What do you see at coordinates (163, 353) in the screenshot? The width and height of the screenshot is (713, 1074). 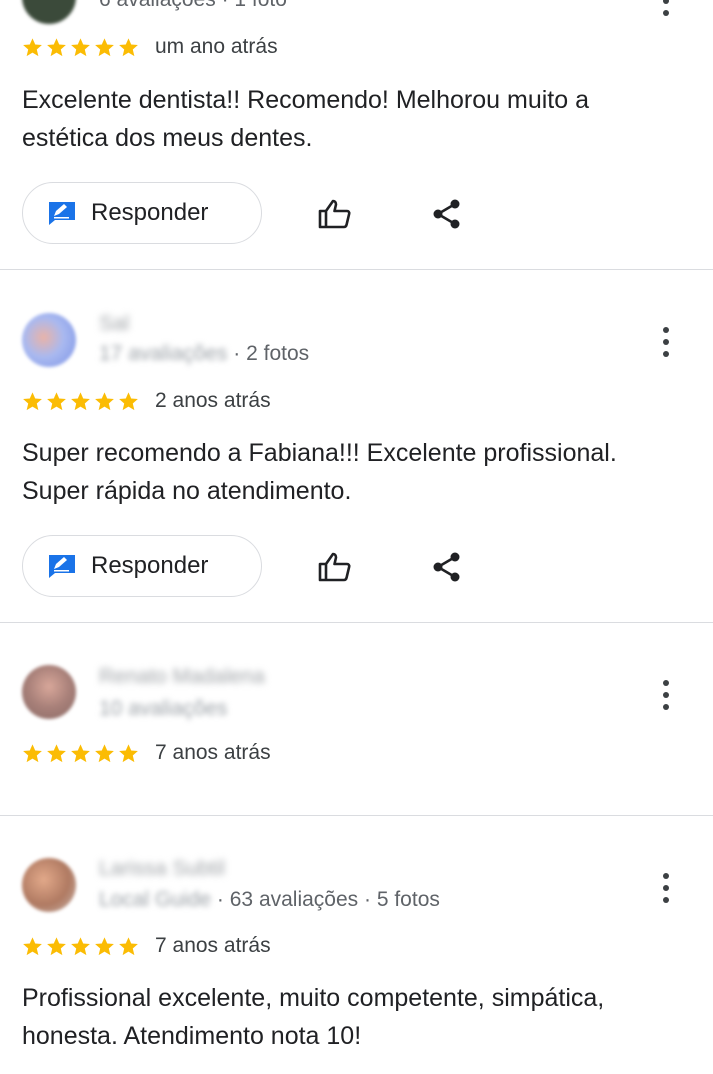 I see `review-meta-blurred: 17 avaliações` at bounding box center [163, 353].